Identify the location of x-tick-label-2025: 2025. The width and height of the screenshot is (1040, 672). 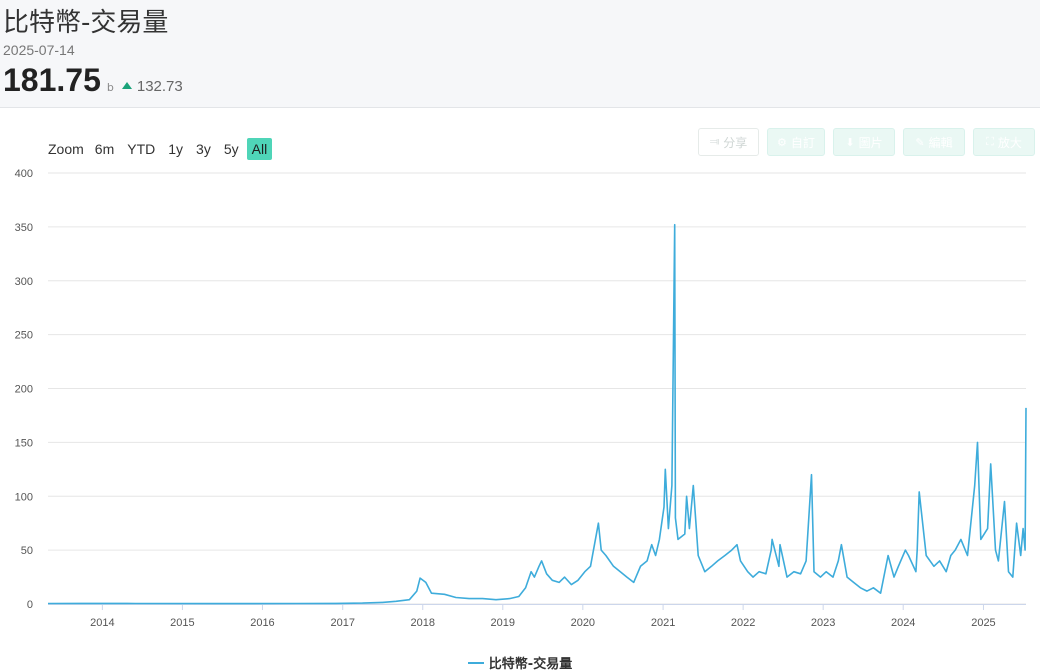
(983, 623).